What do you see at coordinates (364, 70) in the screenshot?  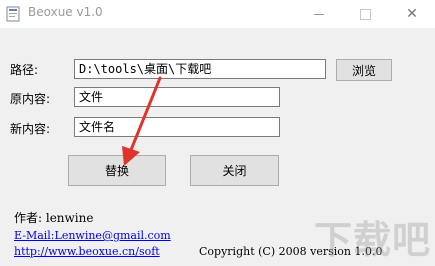 I see `browse-button: 浏览` at bounding box center [364, 70].